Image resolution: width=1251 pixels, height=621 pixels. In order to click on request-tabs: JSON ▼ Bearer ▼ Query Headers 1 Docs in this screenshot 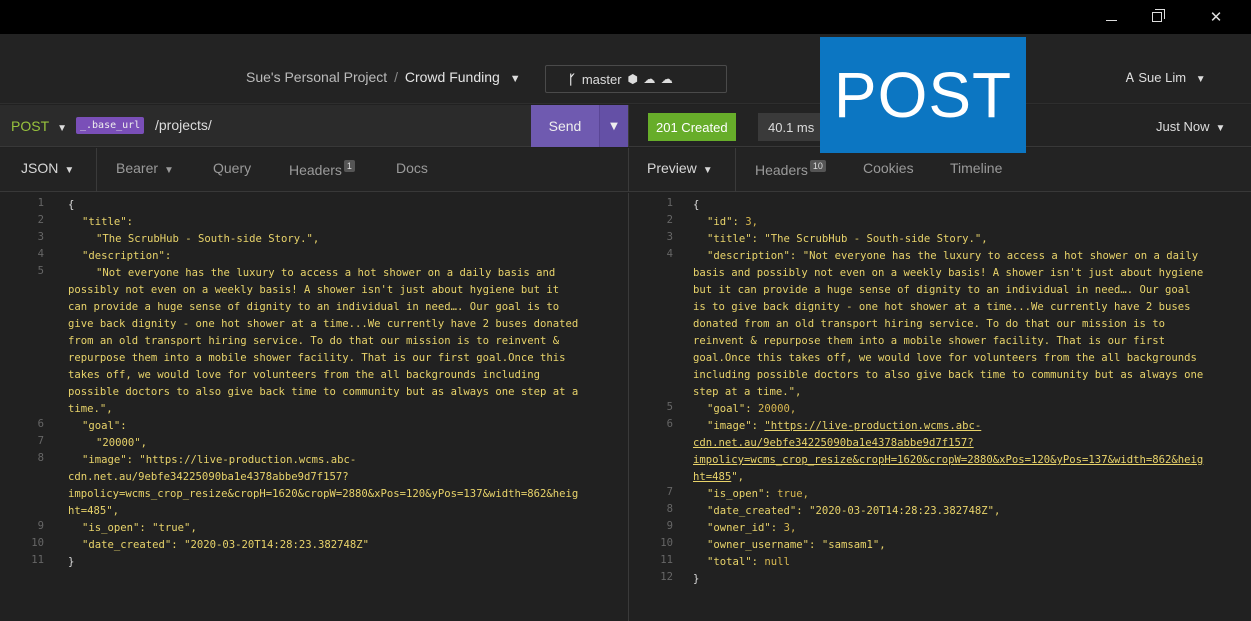, I will do `click(314, 170)`.